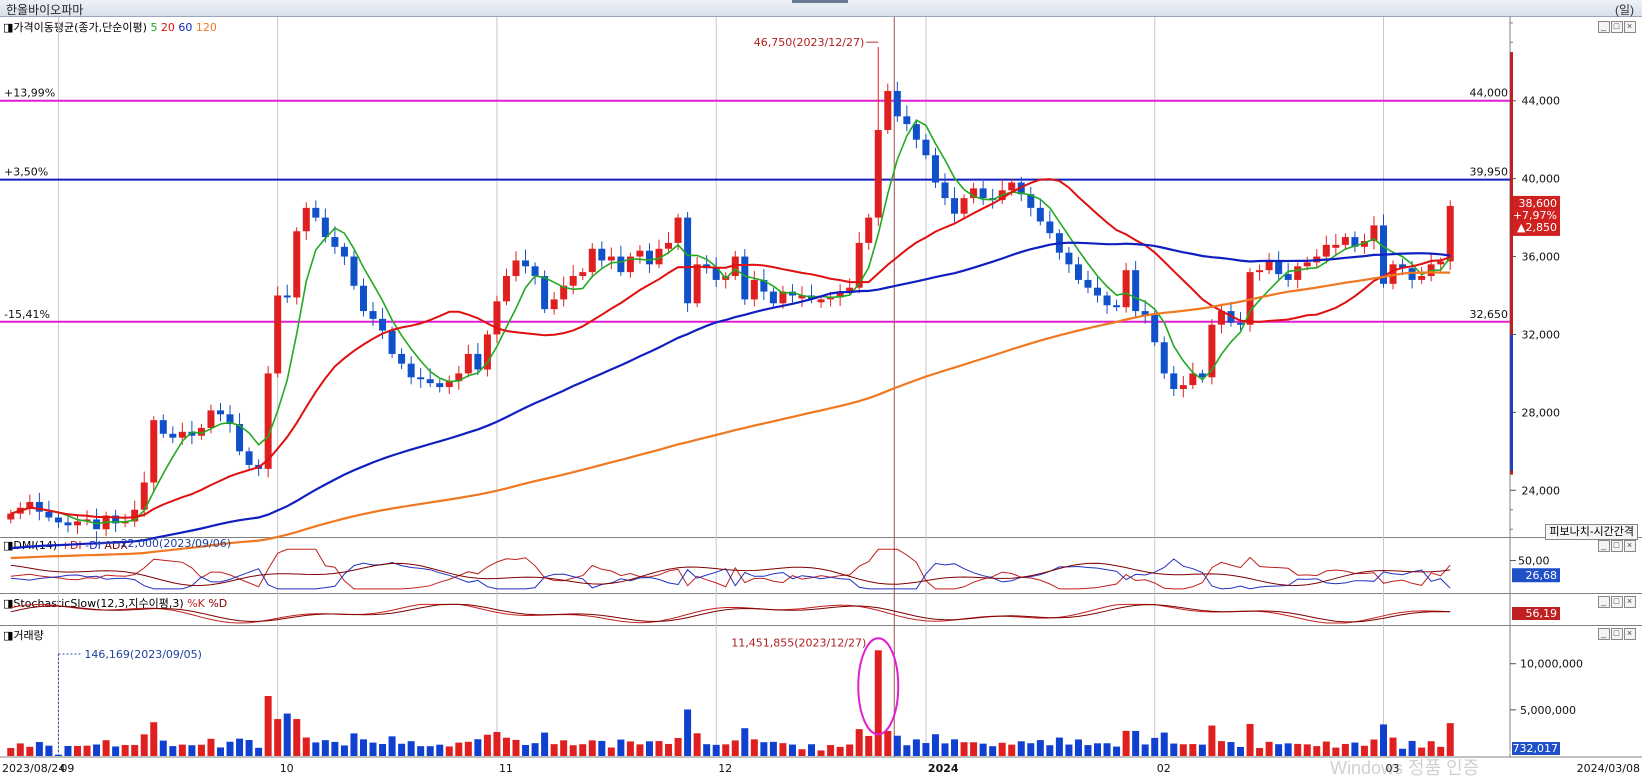  I want to click on price-tick-label: 36,000, so click(1541, 257).